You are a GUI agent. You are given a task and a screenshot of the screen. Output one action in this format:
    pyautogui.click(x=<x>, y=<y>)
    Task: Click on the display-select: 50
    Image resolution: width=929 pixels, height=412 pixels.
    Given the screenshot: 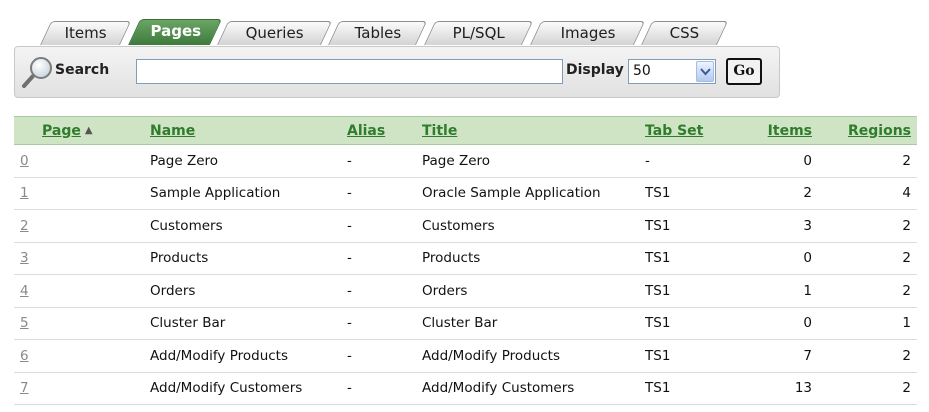 What is the action you would take?
    pyautogui.click(x=672, y=71)
    